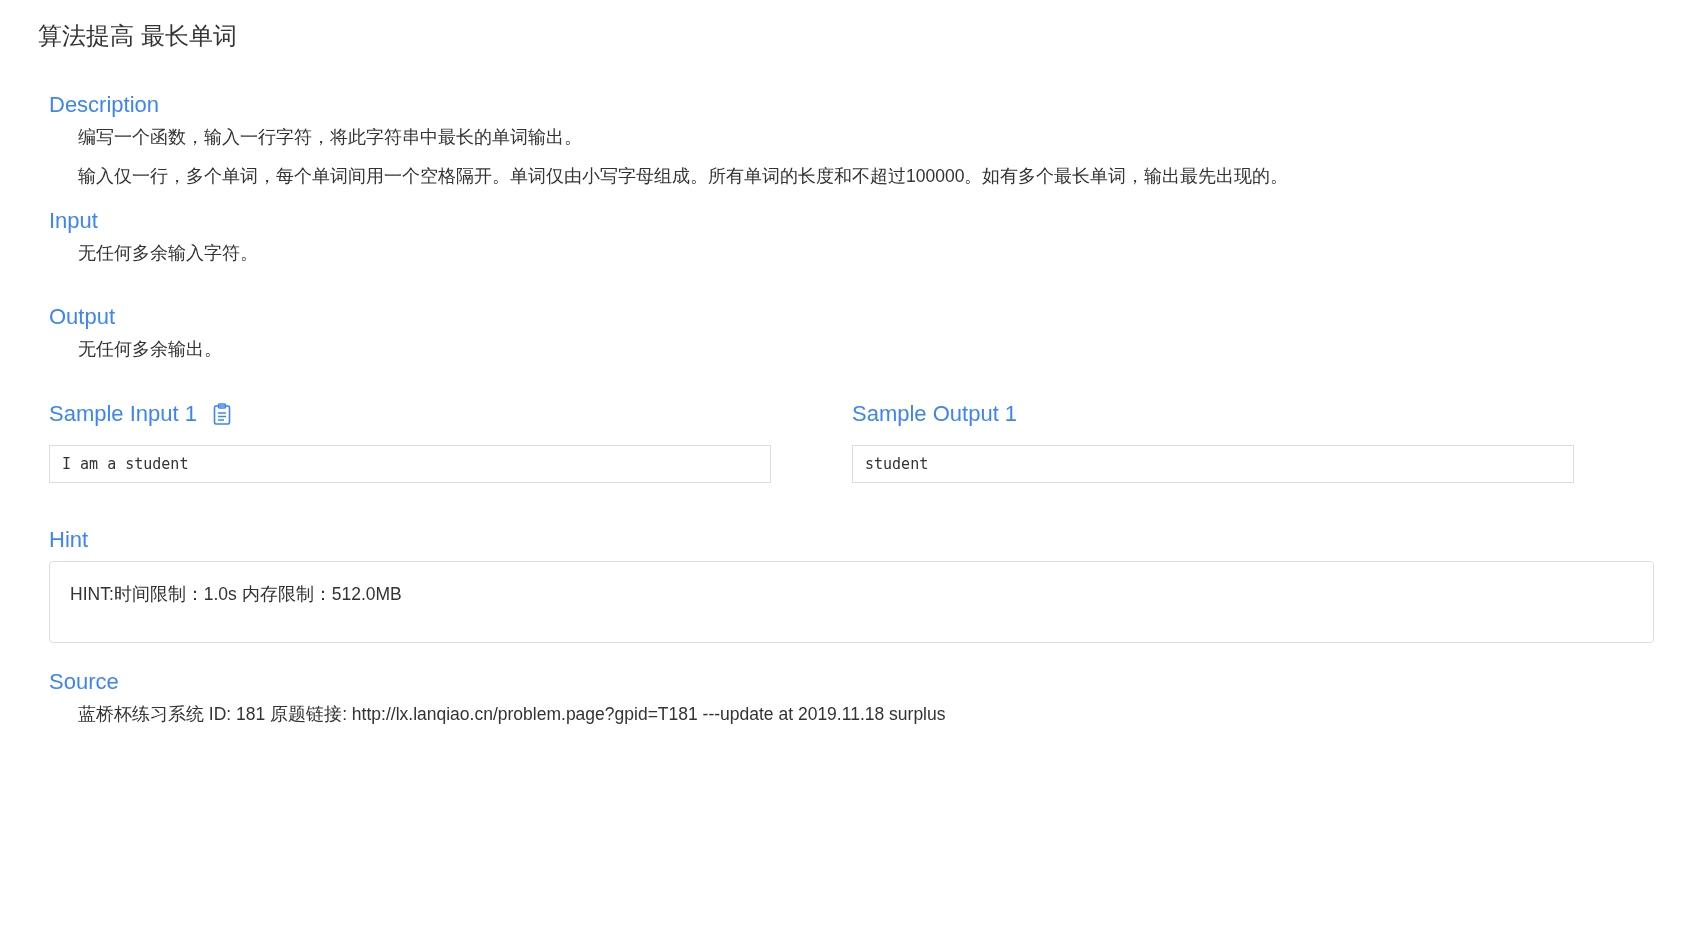 This screenshot has width=1702, height=925. Describe the element at coordinates (935, 414) in the screenshot. I see `sample-output-heading: Sample Output 1` at that location.